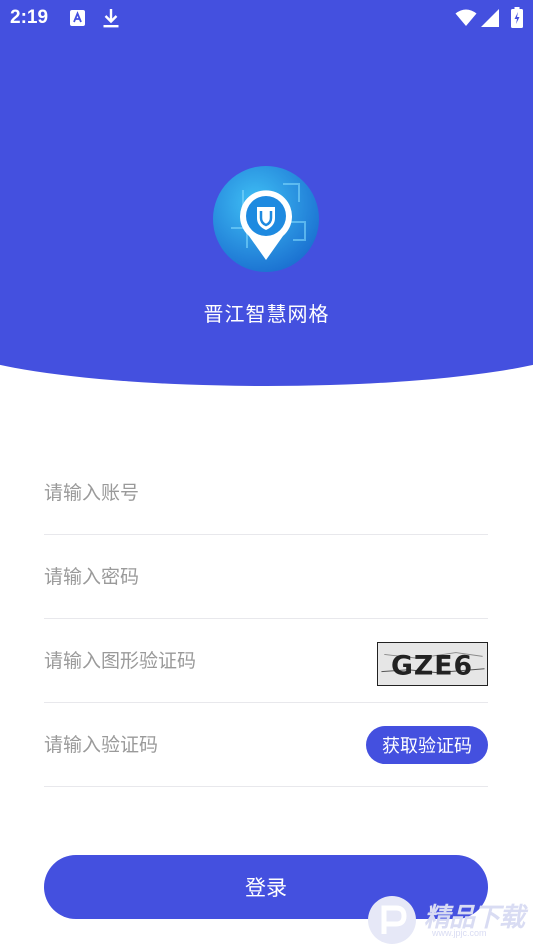 This screenshot has width=533, height=949. What do you see at coordinates (194, 661) in the screenshot?
I see `captcha-input` at bounding box center [194, 661].